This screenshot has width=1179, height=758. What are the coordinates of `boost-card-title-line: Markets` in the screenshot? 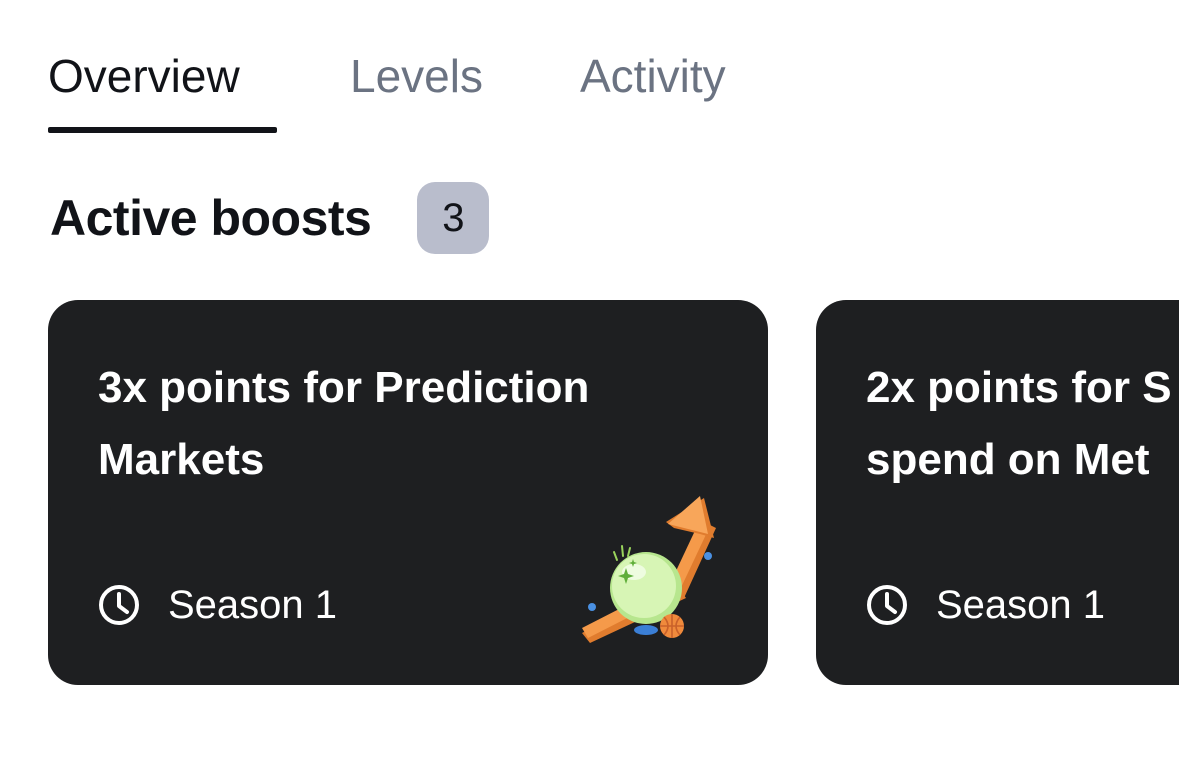 It's located at (181, 459).